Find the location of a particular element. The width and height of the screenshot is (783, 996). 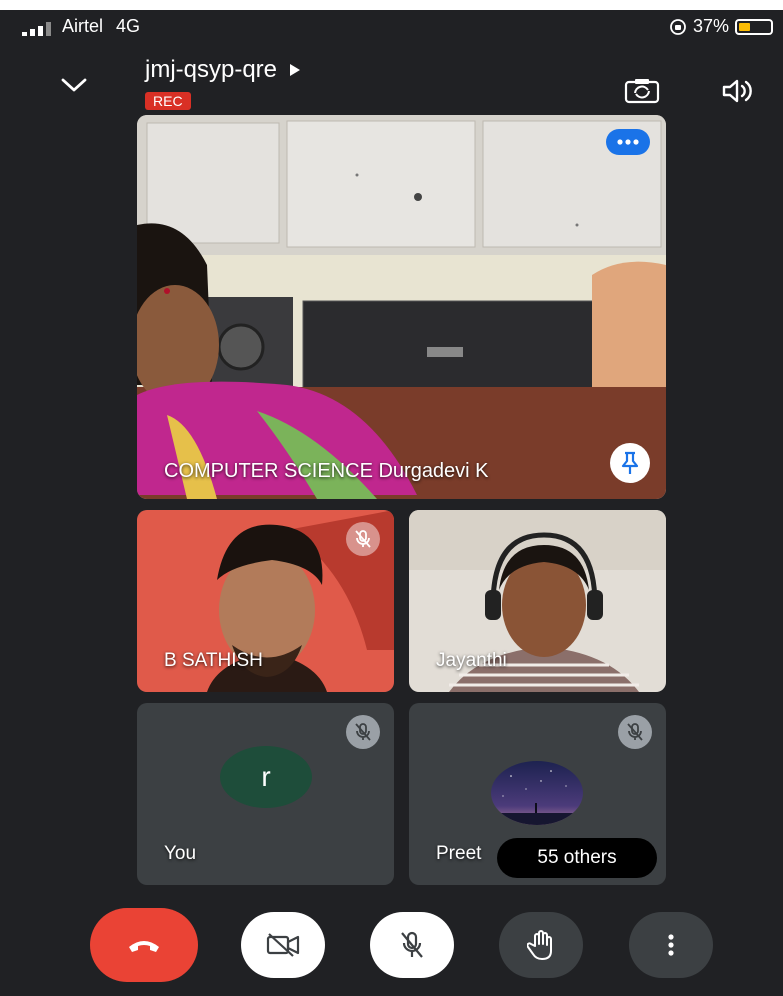

chevron-down-icon is located at coordinates (74, 85).